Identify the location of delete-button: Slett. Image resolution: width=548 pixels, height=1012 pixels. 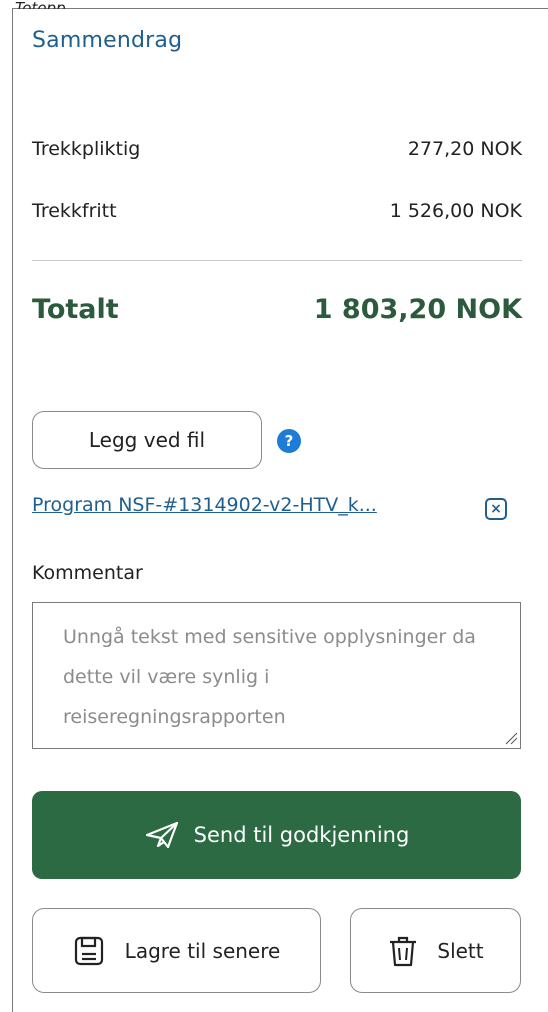
(435, 950).